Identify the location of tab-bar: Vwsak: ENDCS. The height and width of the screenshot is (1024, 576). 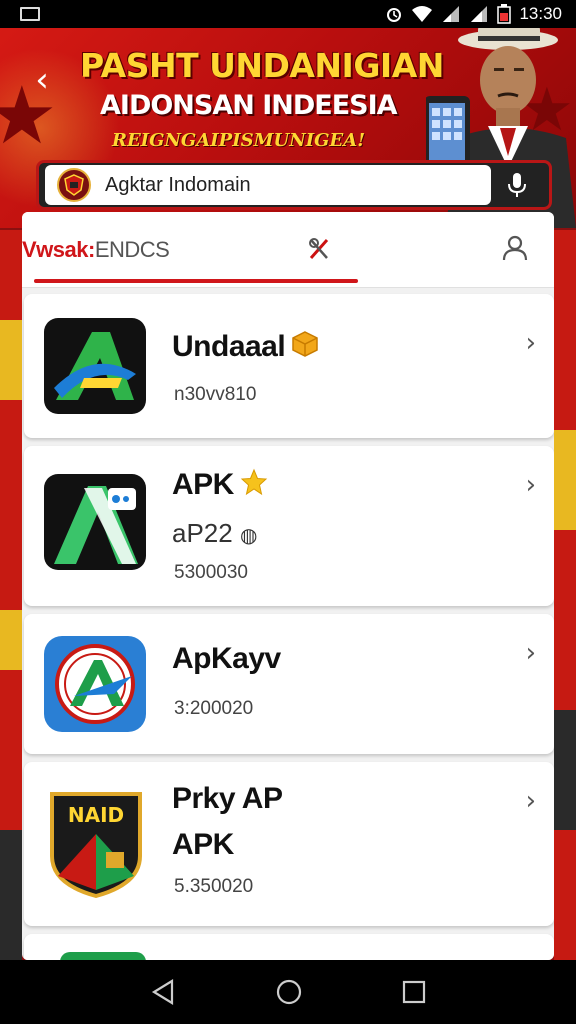
(288, 250).